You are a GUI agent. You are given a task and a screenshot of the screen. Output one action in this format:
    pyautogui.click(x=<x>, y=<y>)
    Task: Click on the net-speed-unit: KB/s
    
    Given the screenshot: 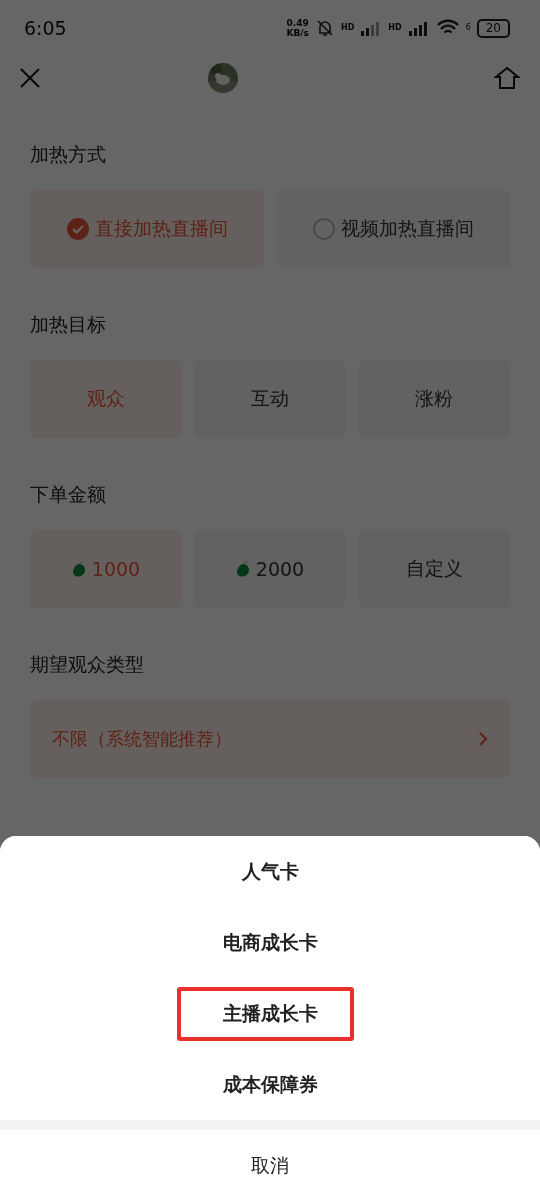 What is the action you would take?
    pyautogui.click(x=297, y=33)
    